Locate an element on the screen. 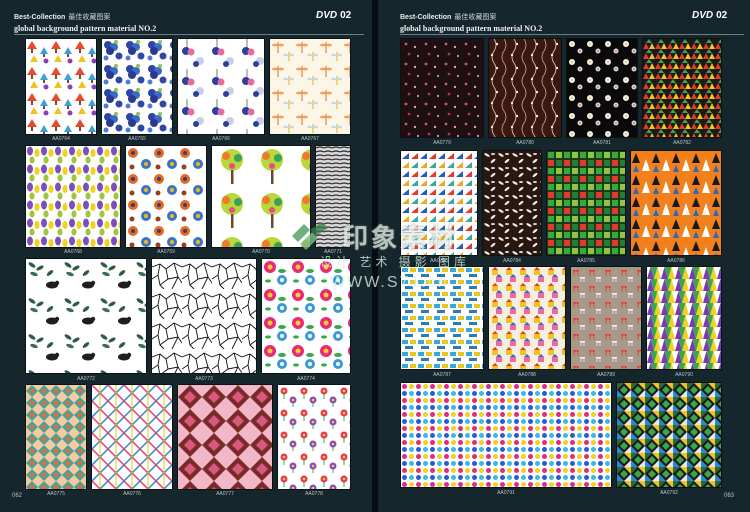 This screenshot has height=512, width=750. pattern-code: AA0786 is located at coordinates (676, 261).